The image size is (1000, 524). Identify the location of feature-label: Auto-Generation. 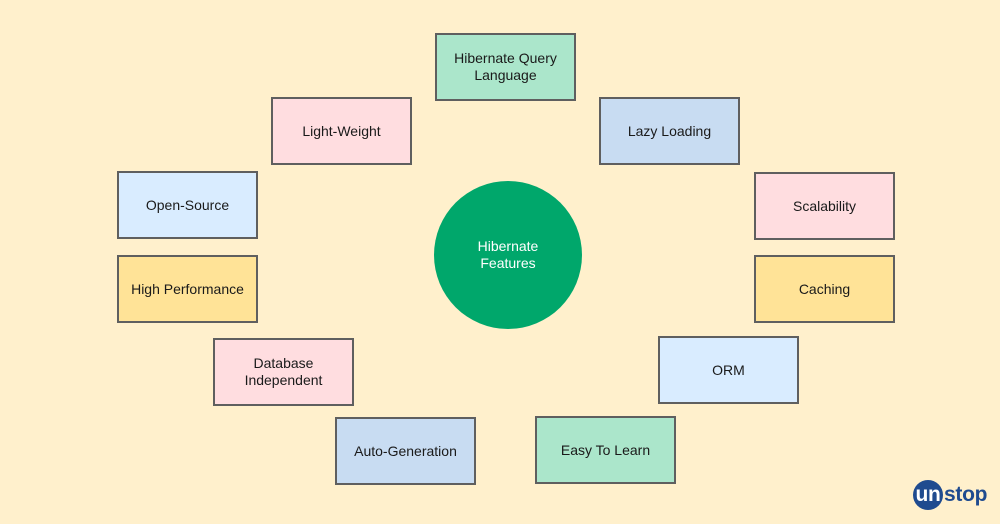
(405, 450).